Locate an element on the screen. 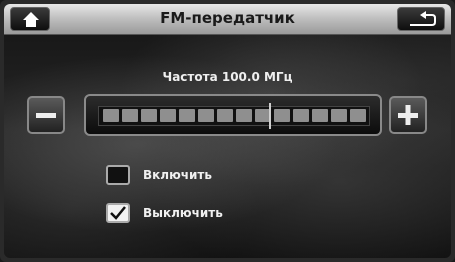 This screenshot has width=455, height=262. increase-frequency-button is located at coordinates (408, 115).